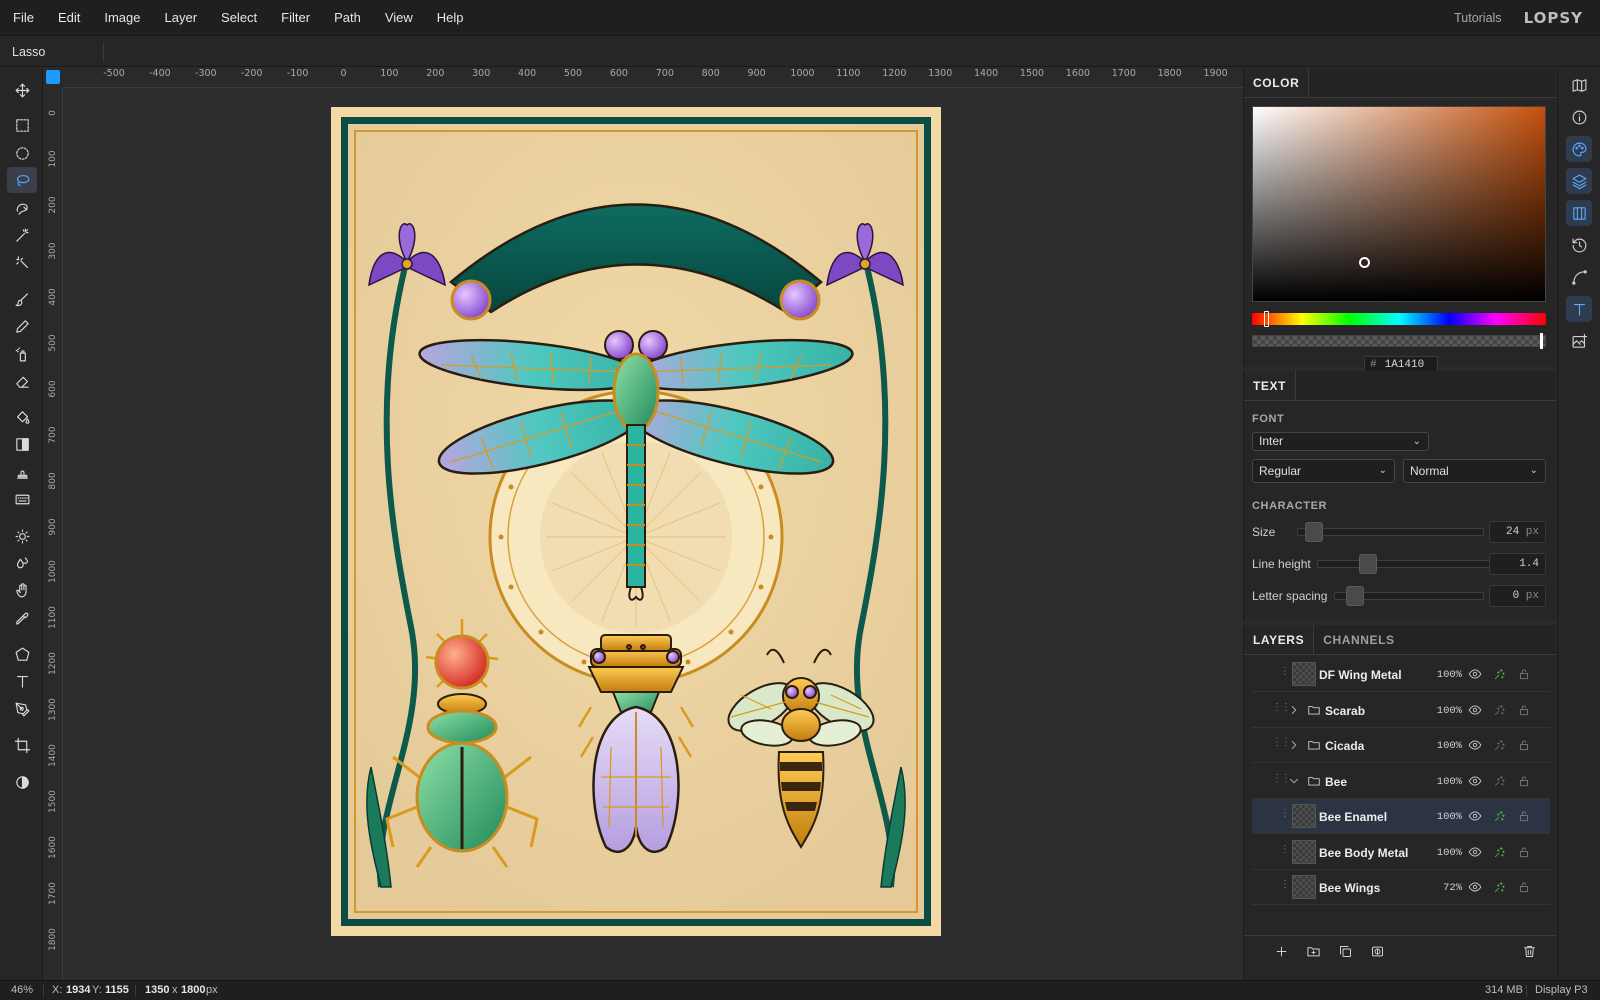 This screenshot has width=1600, height=1000. Describe the element at coordinates (1579, 277) in the screenshot. I see `paths-panel-button` at that location.